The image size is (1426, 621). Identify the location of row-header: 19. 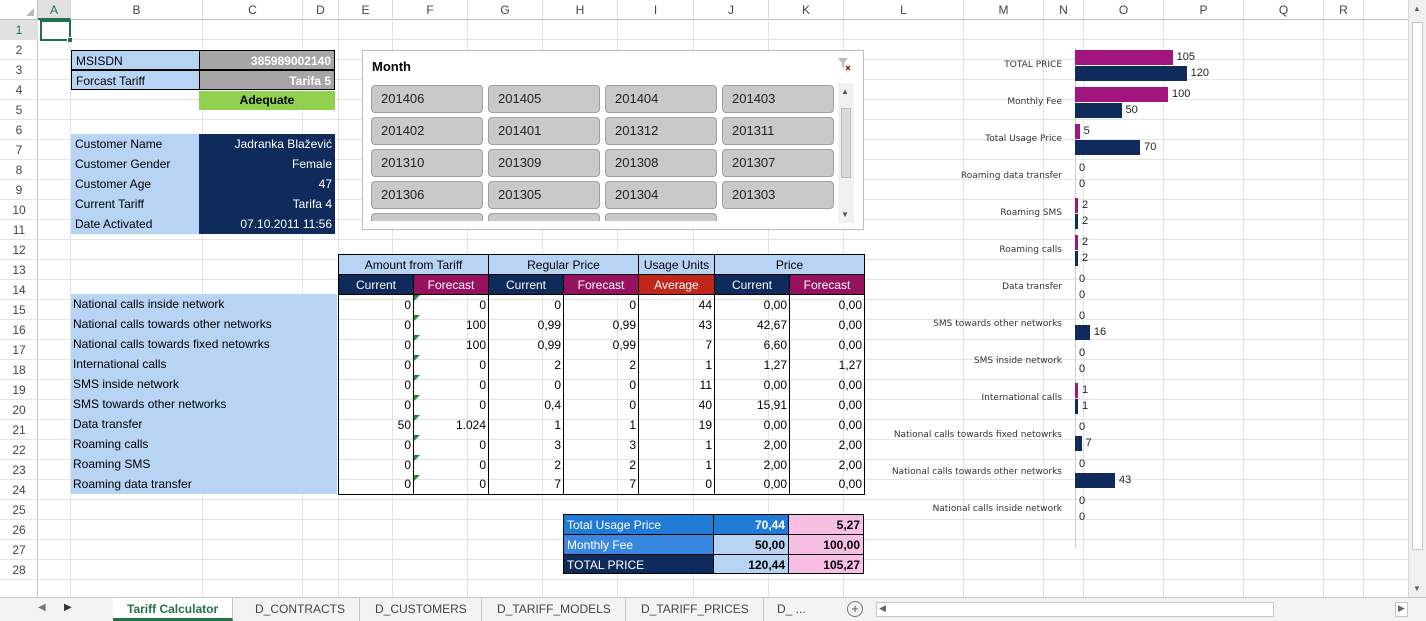
(19, 390).